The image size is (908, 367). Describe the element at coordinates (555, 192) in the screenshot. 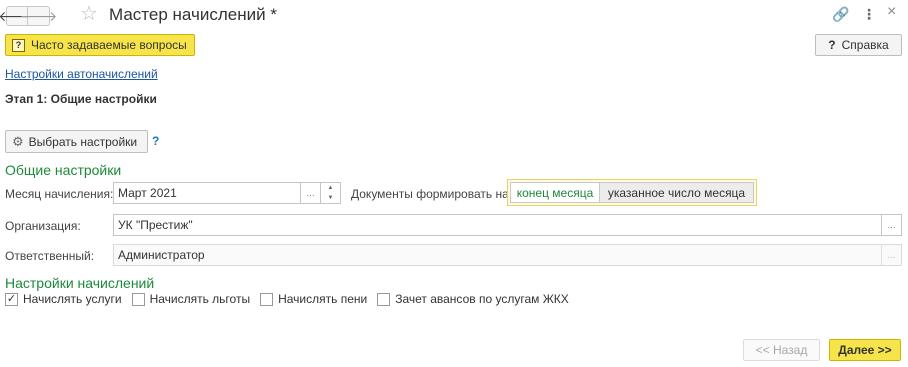

I see `docs-option-month-end: конец месяца` at that location.